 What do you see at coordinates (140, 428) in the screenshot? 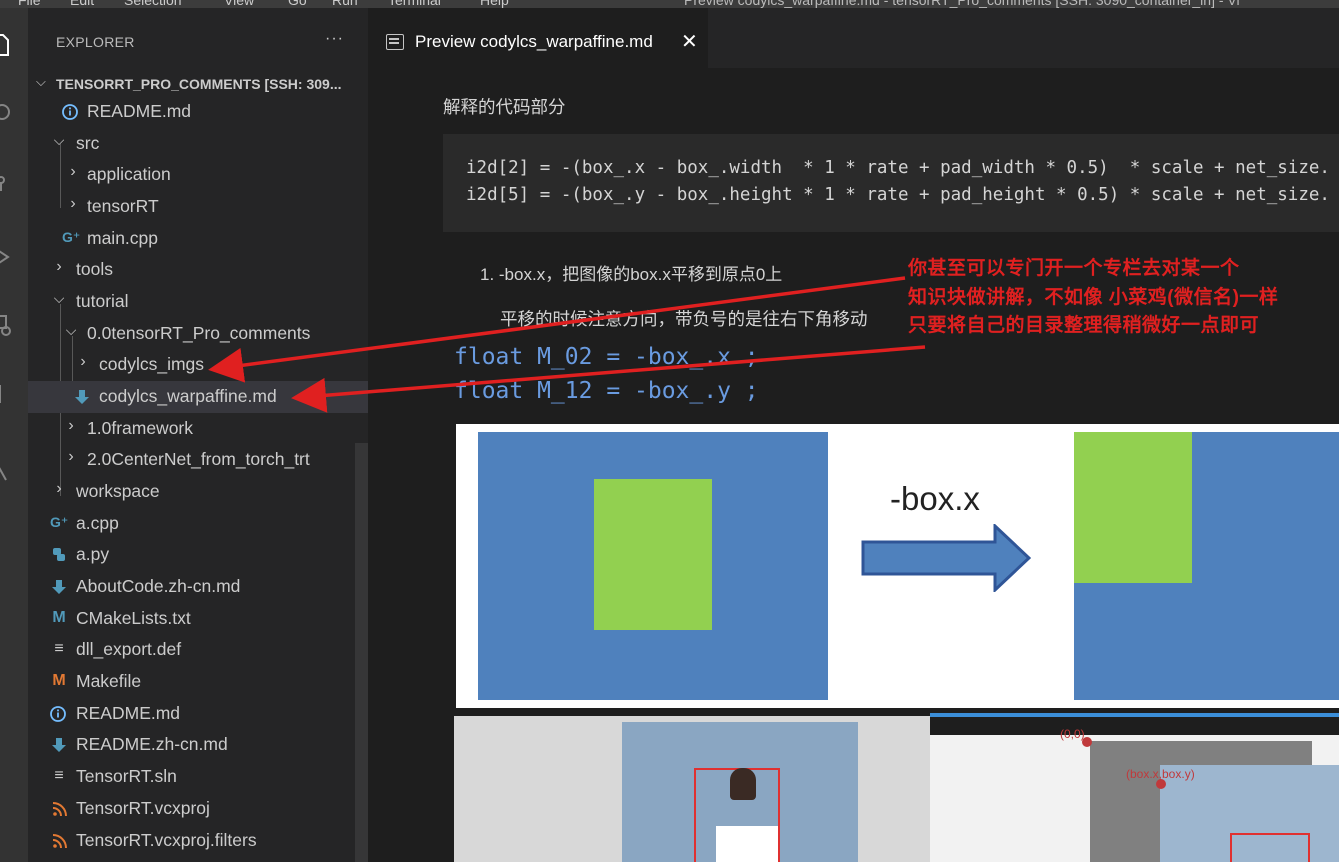
I see `tree-item-label: 1.0framework` at bounding box center [140, 428].